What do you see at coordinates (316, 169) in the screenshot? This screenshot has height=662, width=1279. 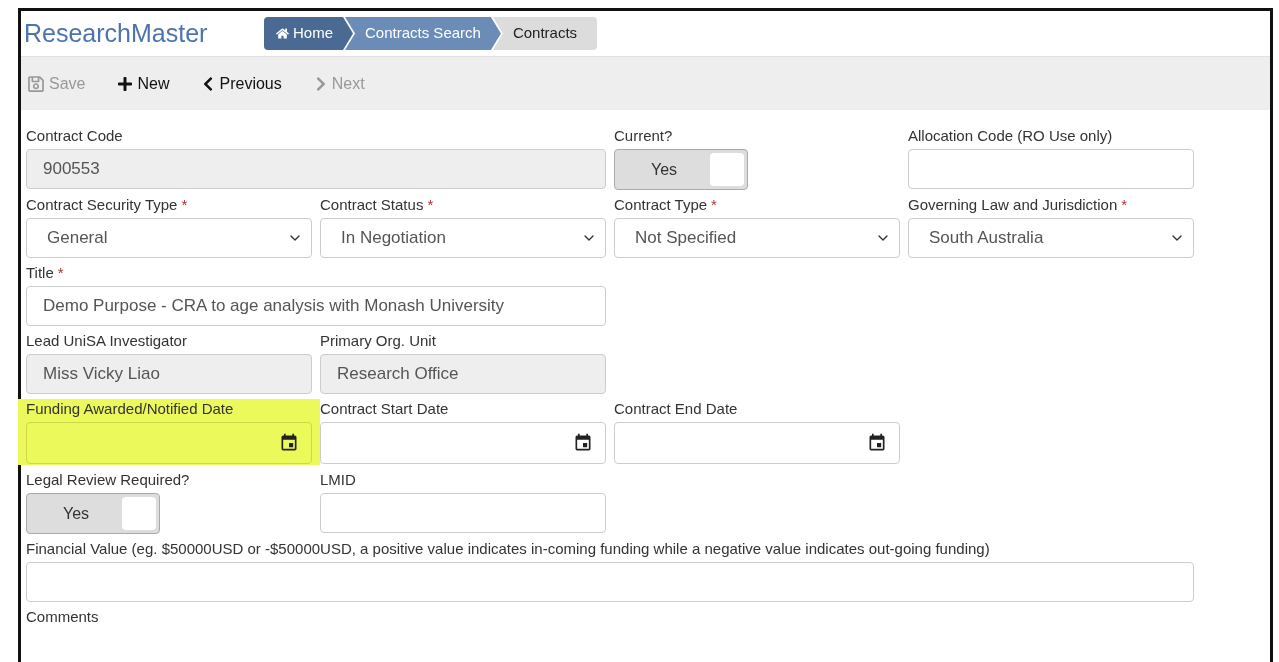 I see `readonly-field: 900553` at bounding box center [316, 169].